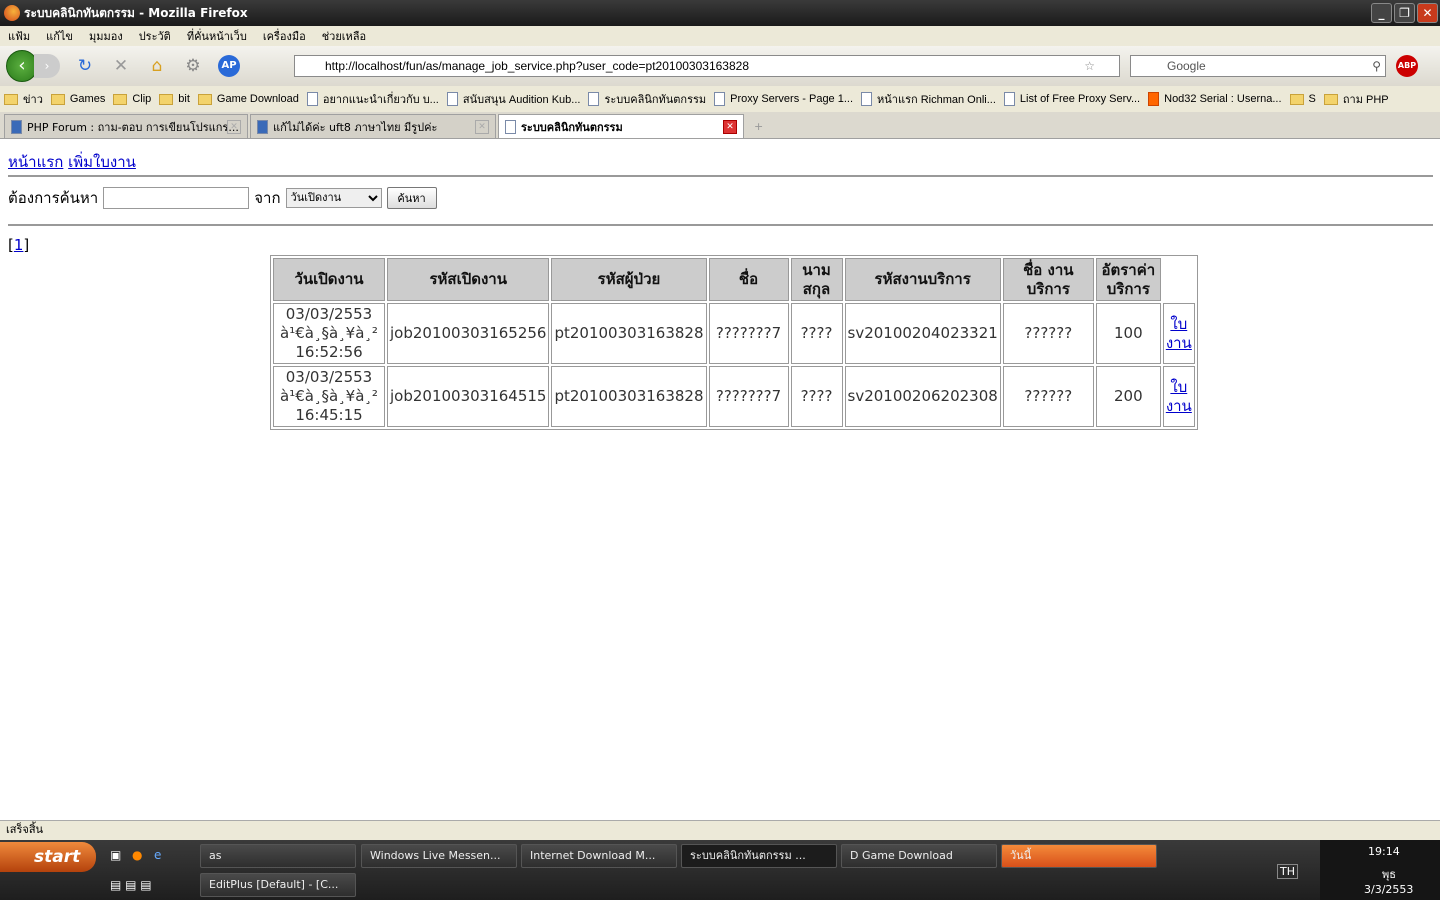 Image resolution: width=1440 pixels, height=900 pixels. What do you see at coordinates (629, 279) in the screenshot?
I see `header-patient-code: รหัสผู้ป่วย` at bounding box center [629, 279].